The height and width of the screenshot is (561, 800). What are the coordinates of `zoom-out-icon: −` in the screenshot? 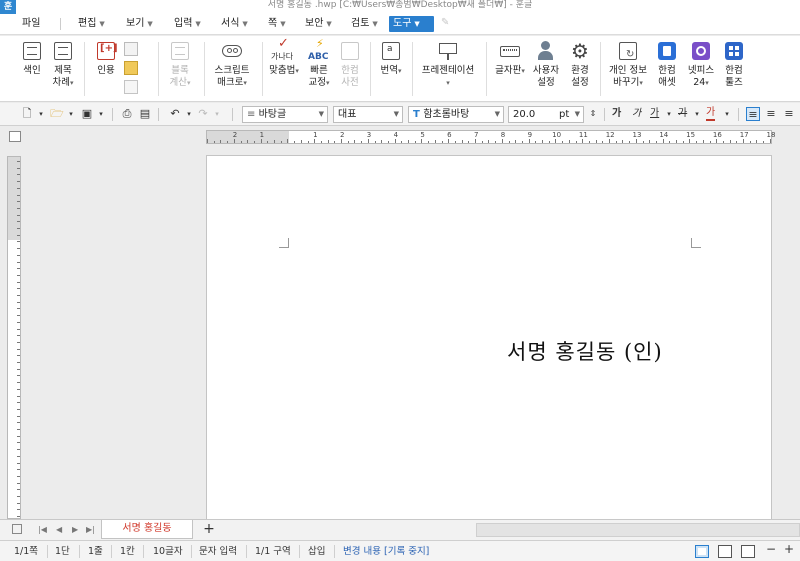 It's located at (771, 549).